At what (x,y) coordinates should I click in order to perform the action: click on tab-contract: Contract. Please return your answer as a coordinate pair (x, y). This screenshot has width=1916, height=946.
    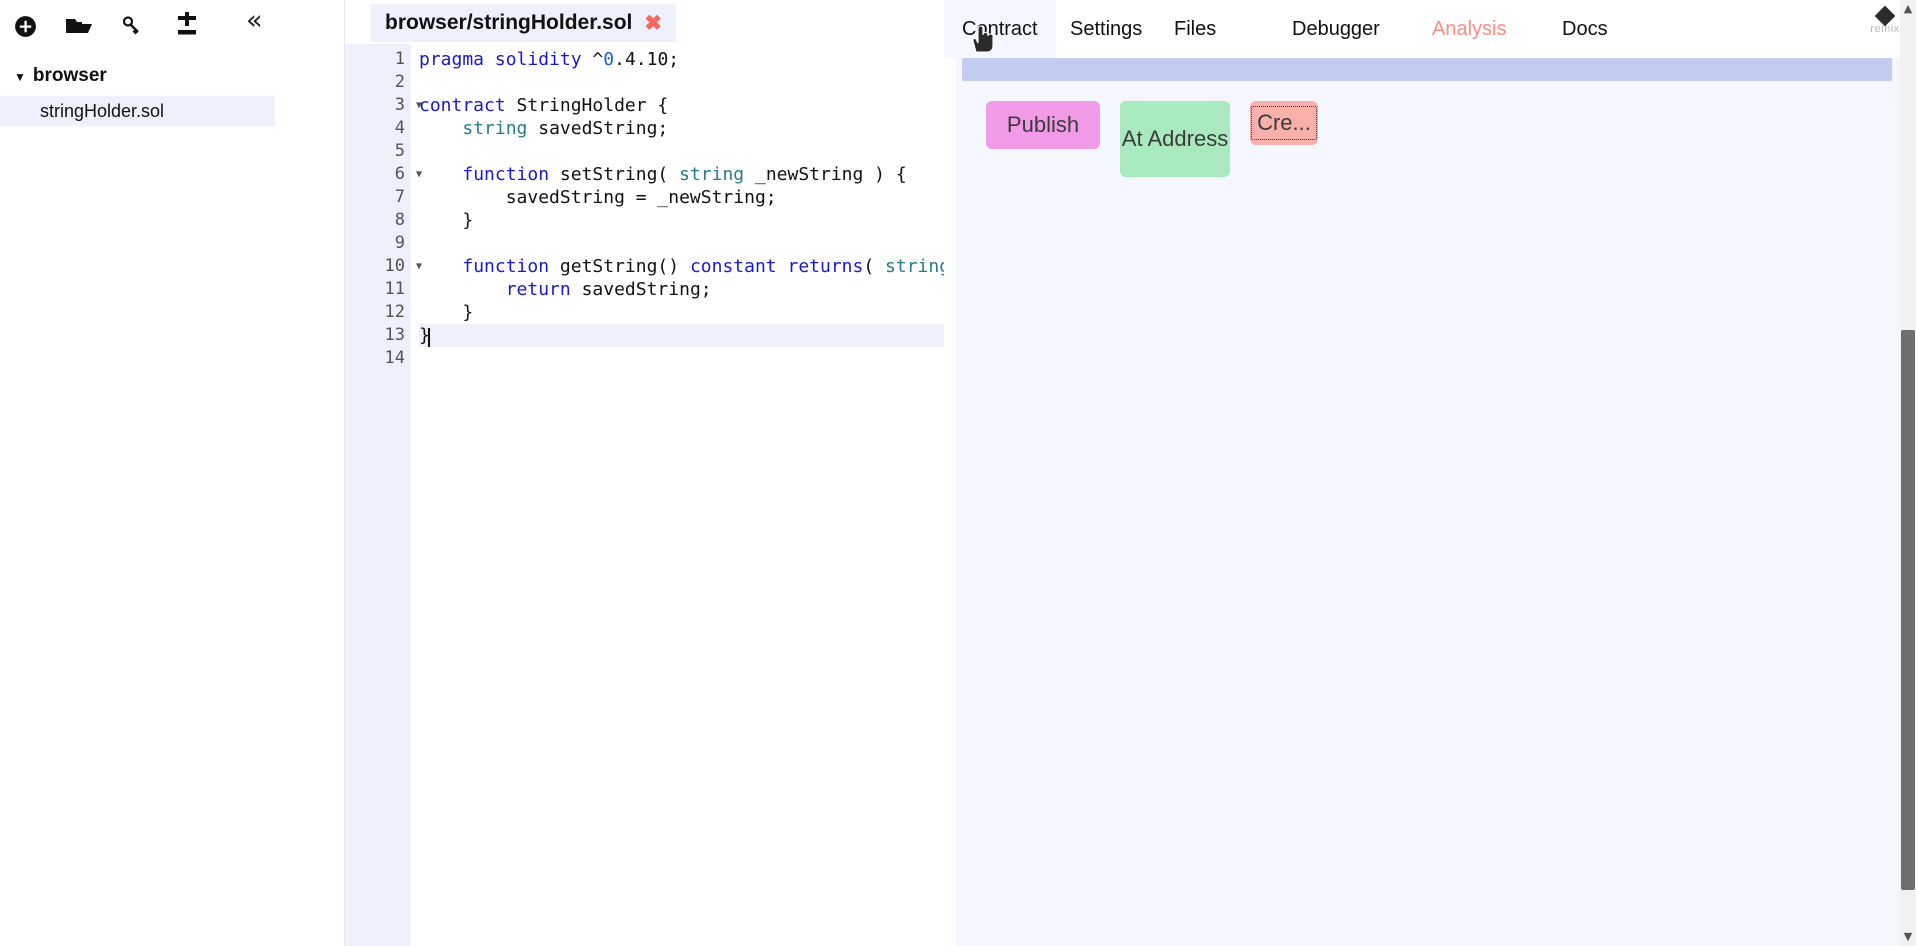
    Looking at the image, I should click on (1000, 29).